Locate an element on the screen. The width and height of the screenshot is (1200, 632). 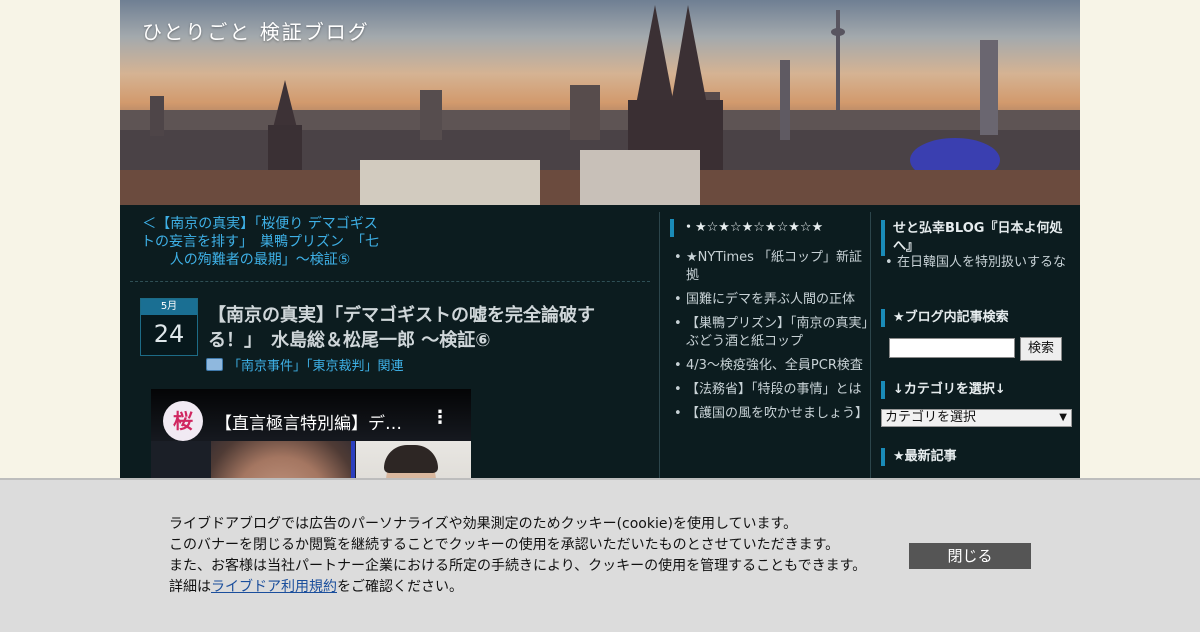
post-category-link: 「南京事件」「東京裁判」関連 is located at coordinates (316, 366).